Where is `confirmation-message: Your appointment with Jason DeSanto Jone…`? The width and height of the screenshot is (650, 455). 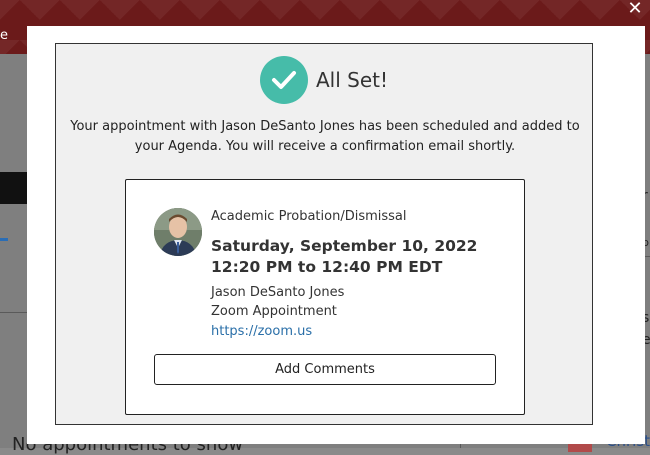 confirmation-message: Your appointment with Jason DeSanto Jone… is located at coordinates (325, 136).